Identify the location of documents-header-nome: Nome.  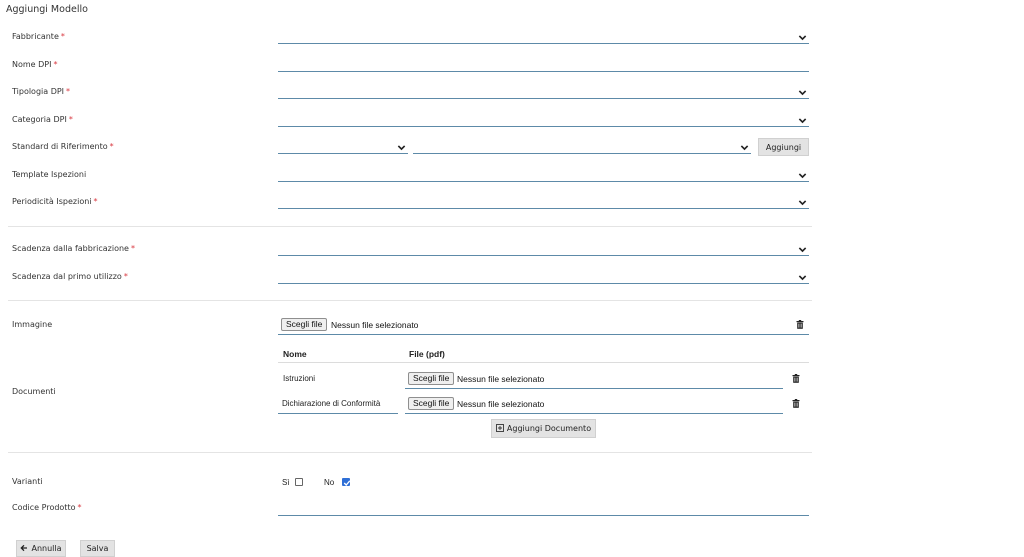
(295, 354).